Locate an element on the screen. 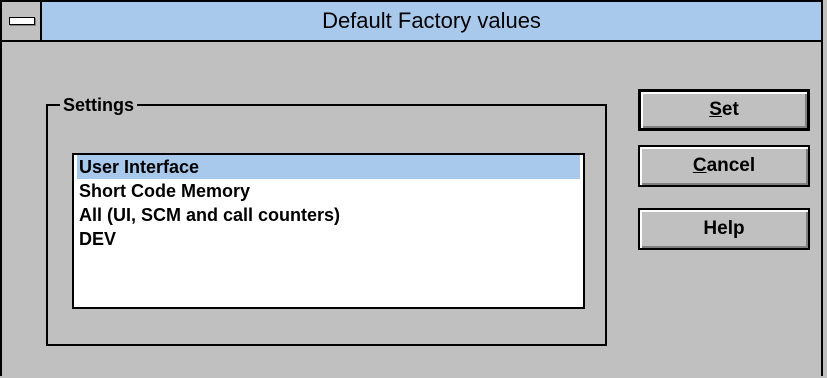 The image size is (827, 378). help-button: Help is located at coordinates (724, 229).